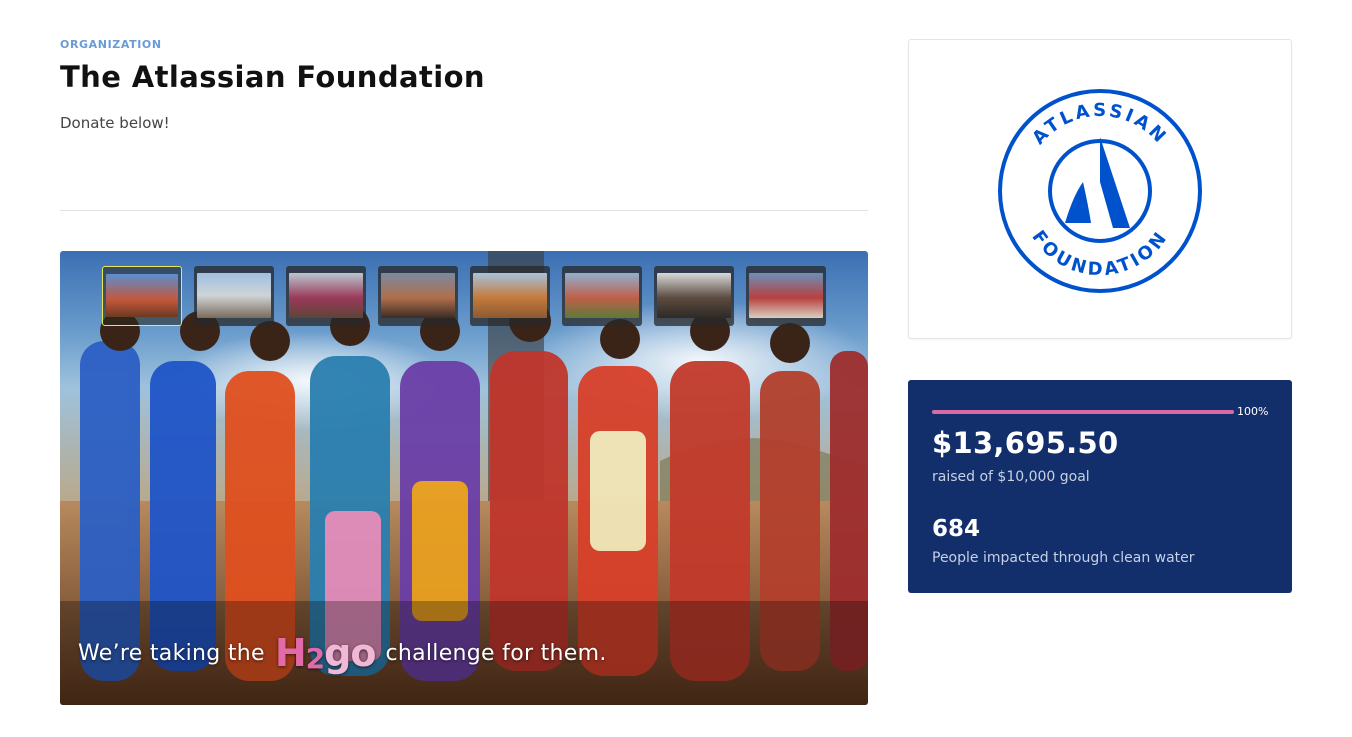 Image resolution: width=1352 pixels, height=737 pixels. I want to click on progress-bar-fill, so click(1083, 412).